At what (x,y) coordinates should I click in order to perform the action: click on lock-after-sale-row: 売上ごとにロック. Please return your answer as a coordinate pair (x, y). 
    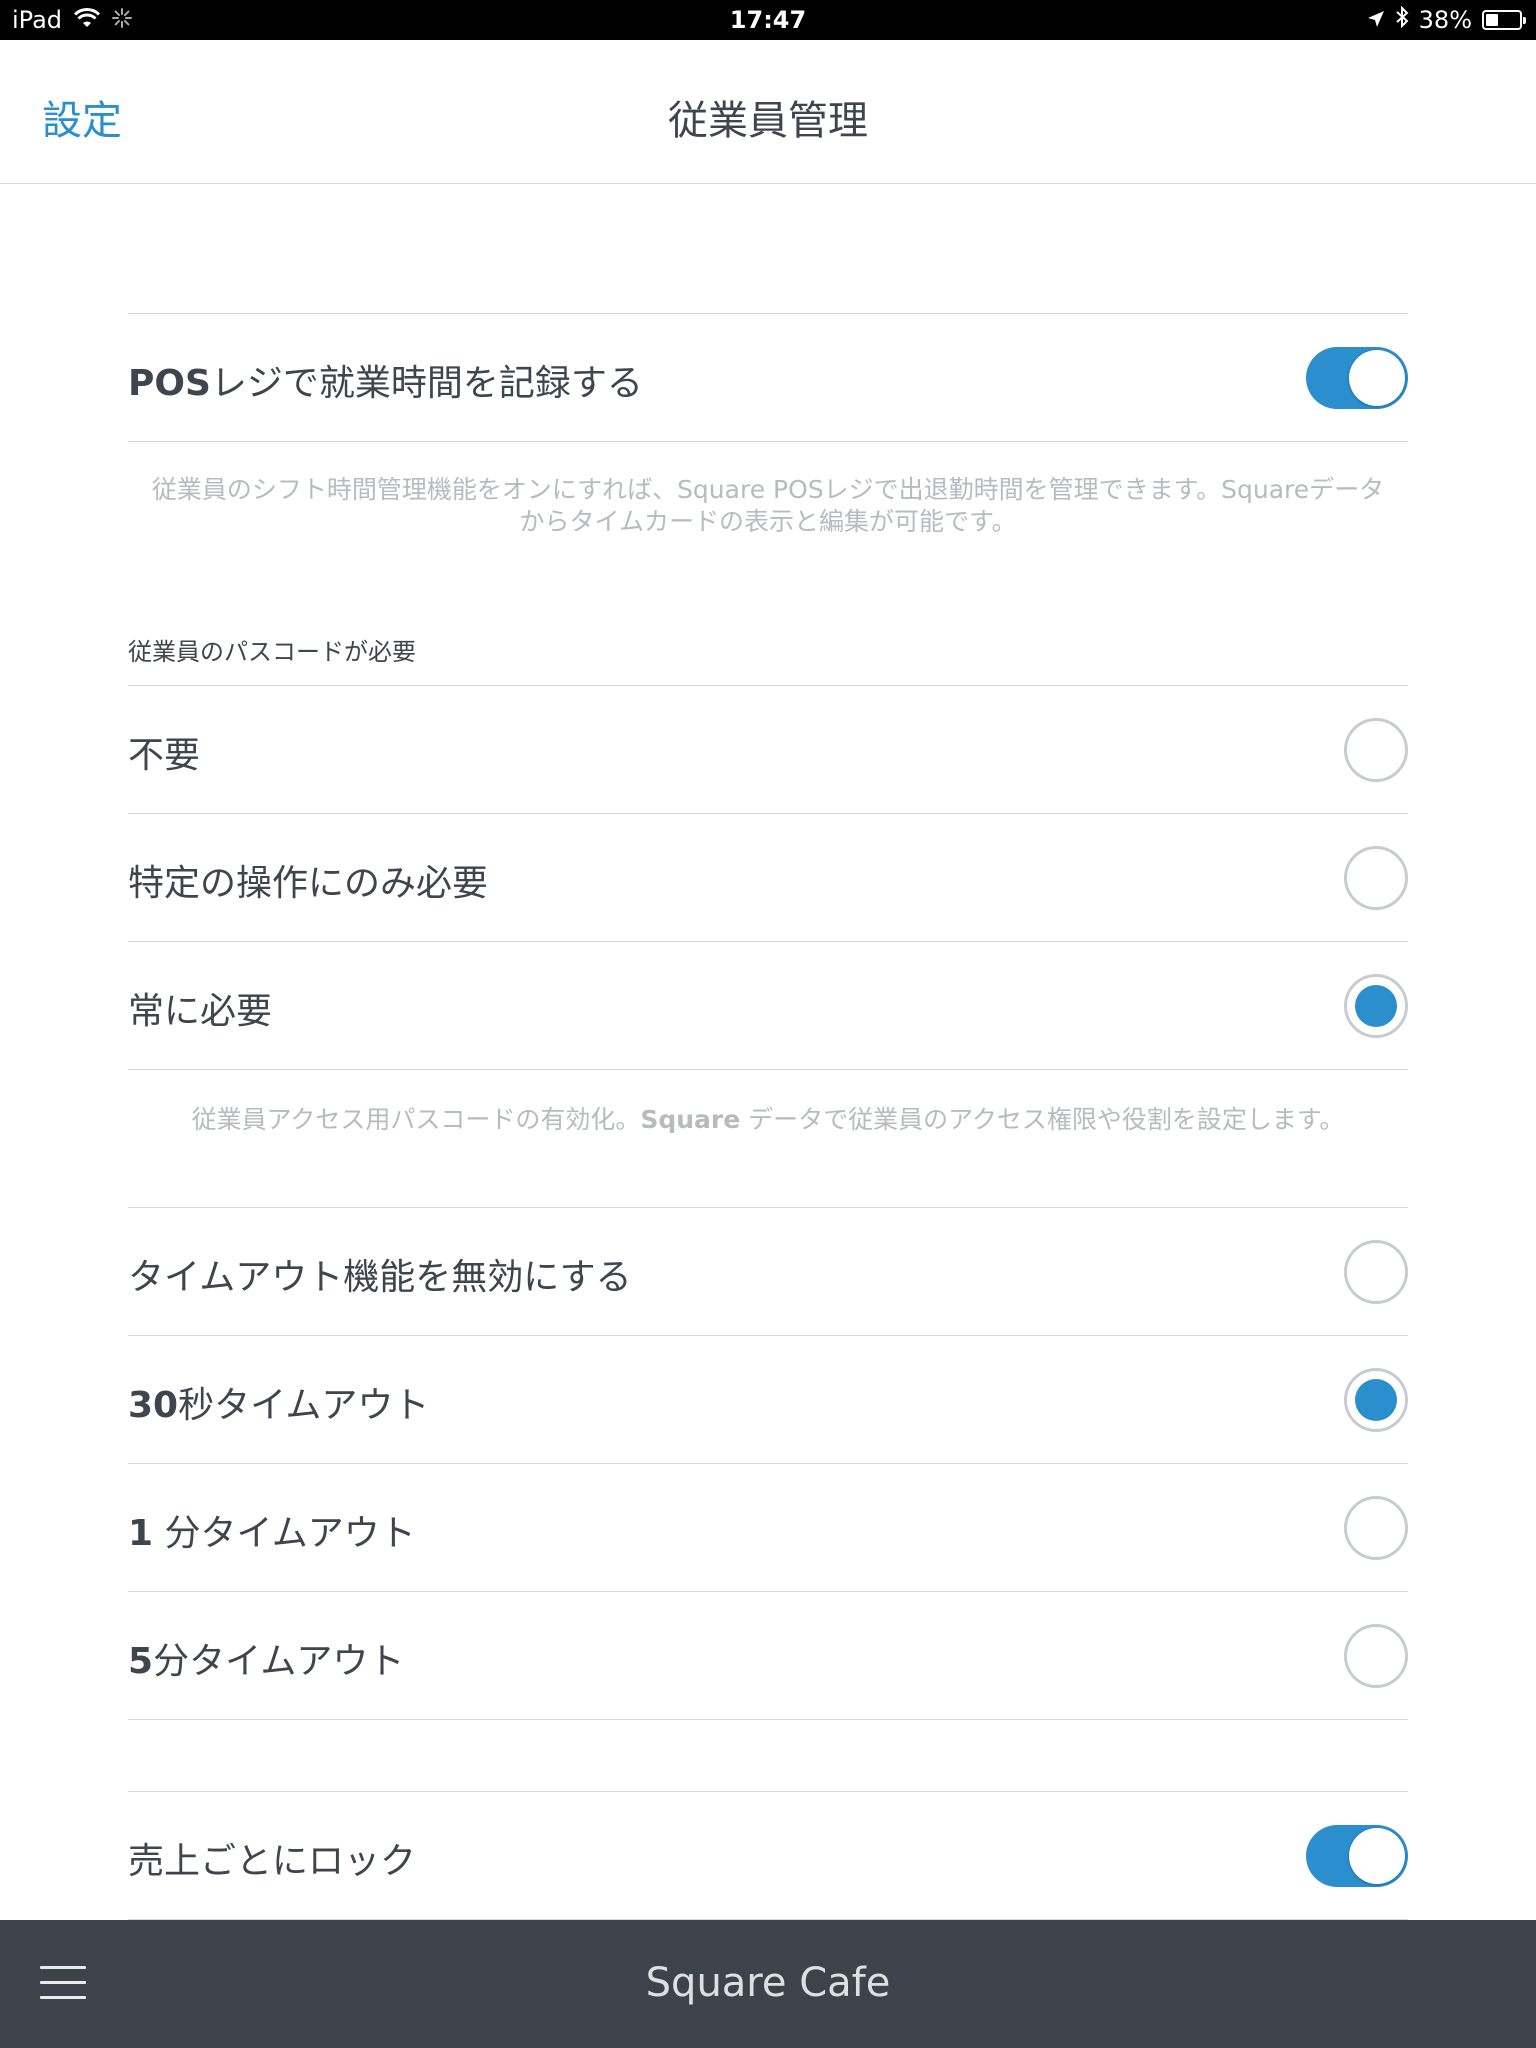
    Looking at the image, I should click on (768, 1856).